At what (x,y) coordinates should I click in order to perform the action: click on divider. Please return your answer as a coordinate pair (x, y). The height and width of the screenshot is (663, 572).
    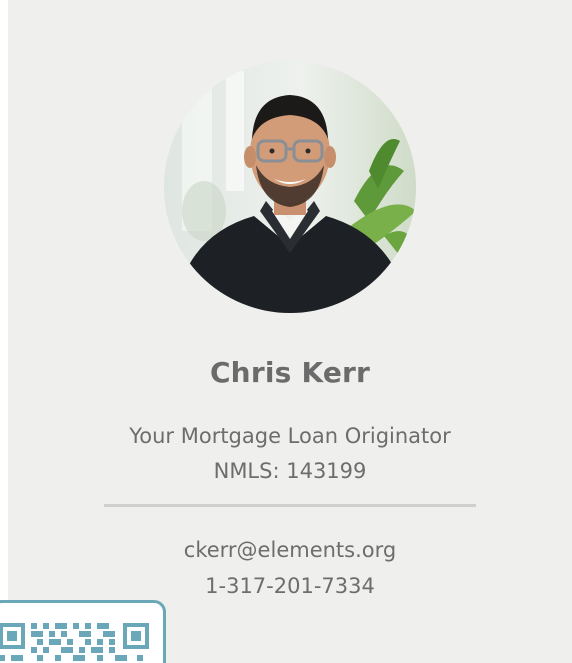
    Looking at the image, I should click on (290, 505).